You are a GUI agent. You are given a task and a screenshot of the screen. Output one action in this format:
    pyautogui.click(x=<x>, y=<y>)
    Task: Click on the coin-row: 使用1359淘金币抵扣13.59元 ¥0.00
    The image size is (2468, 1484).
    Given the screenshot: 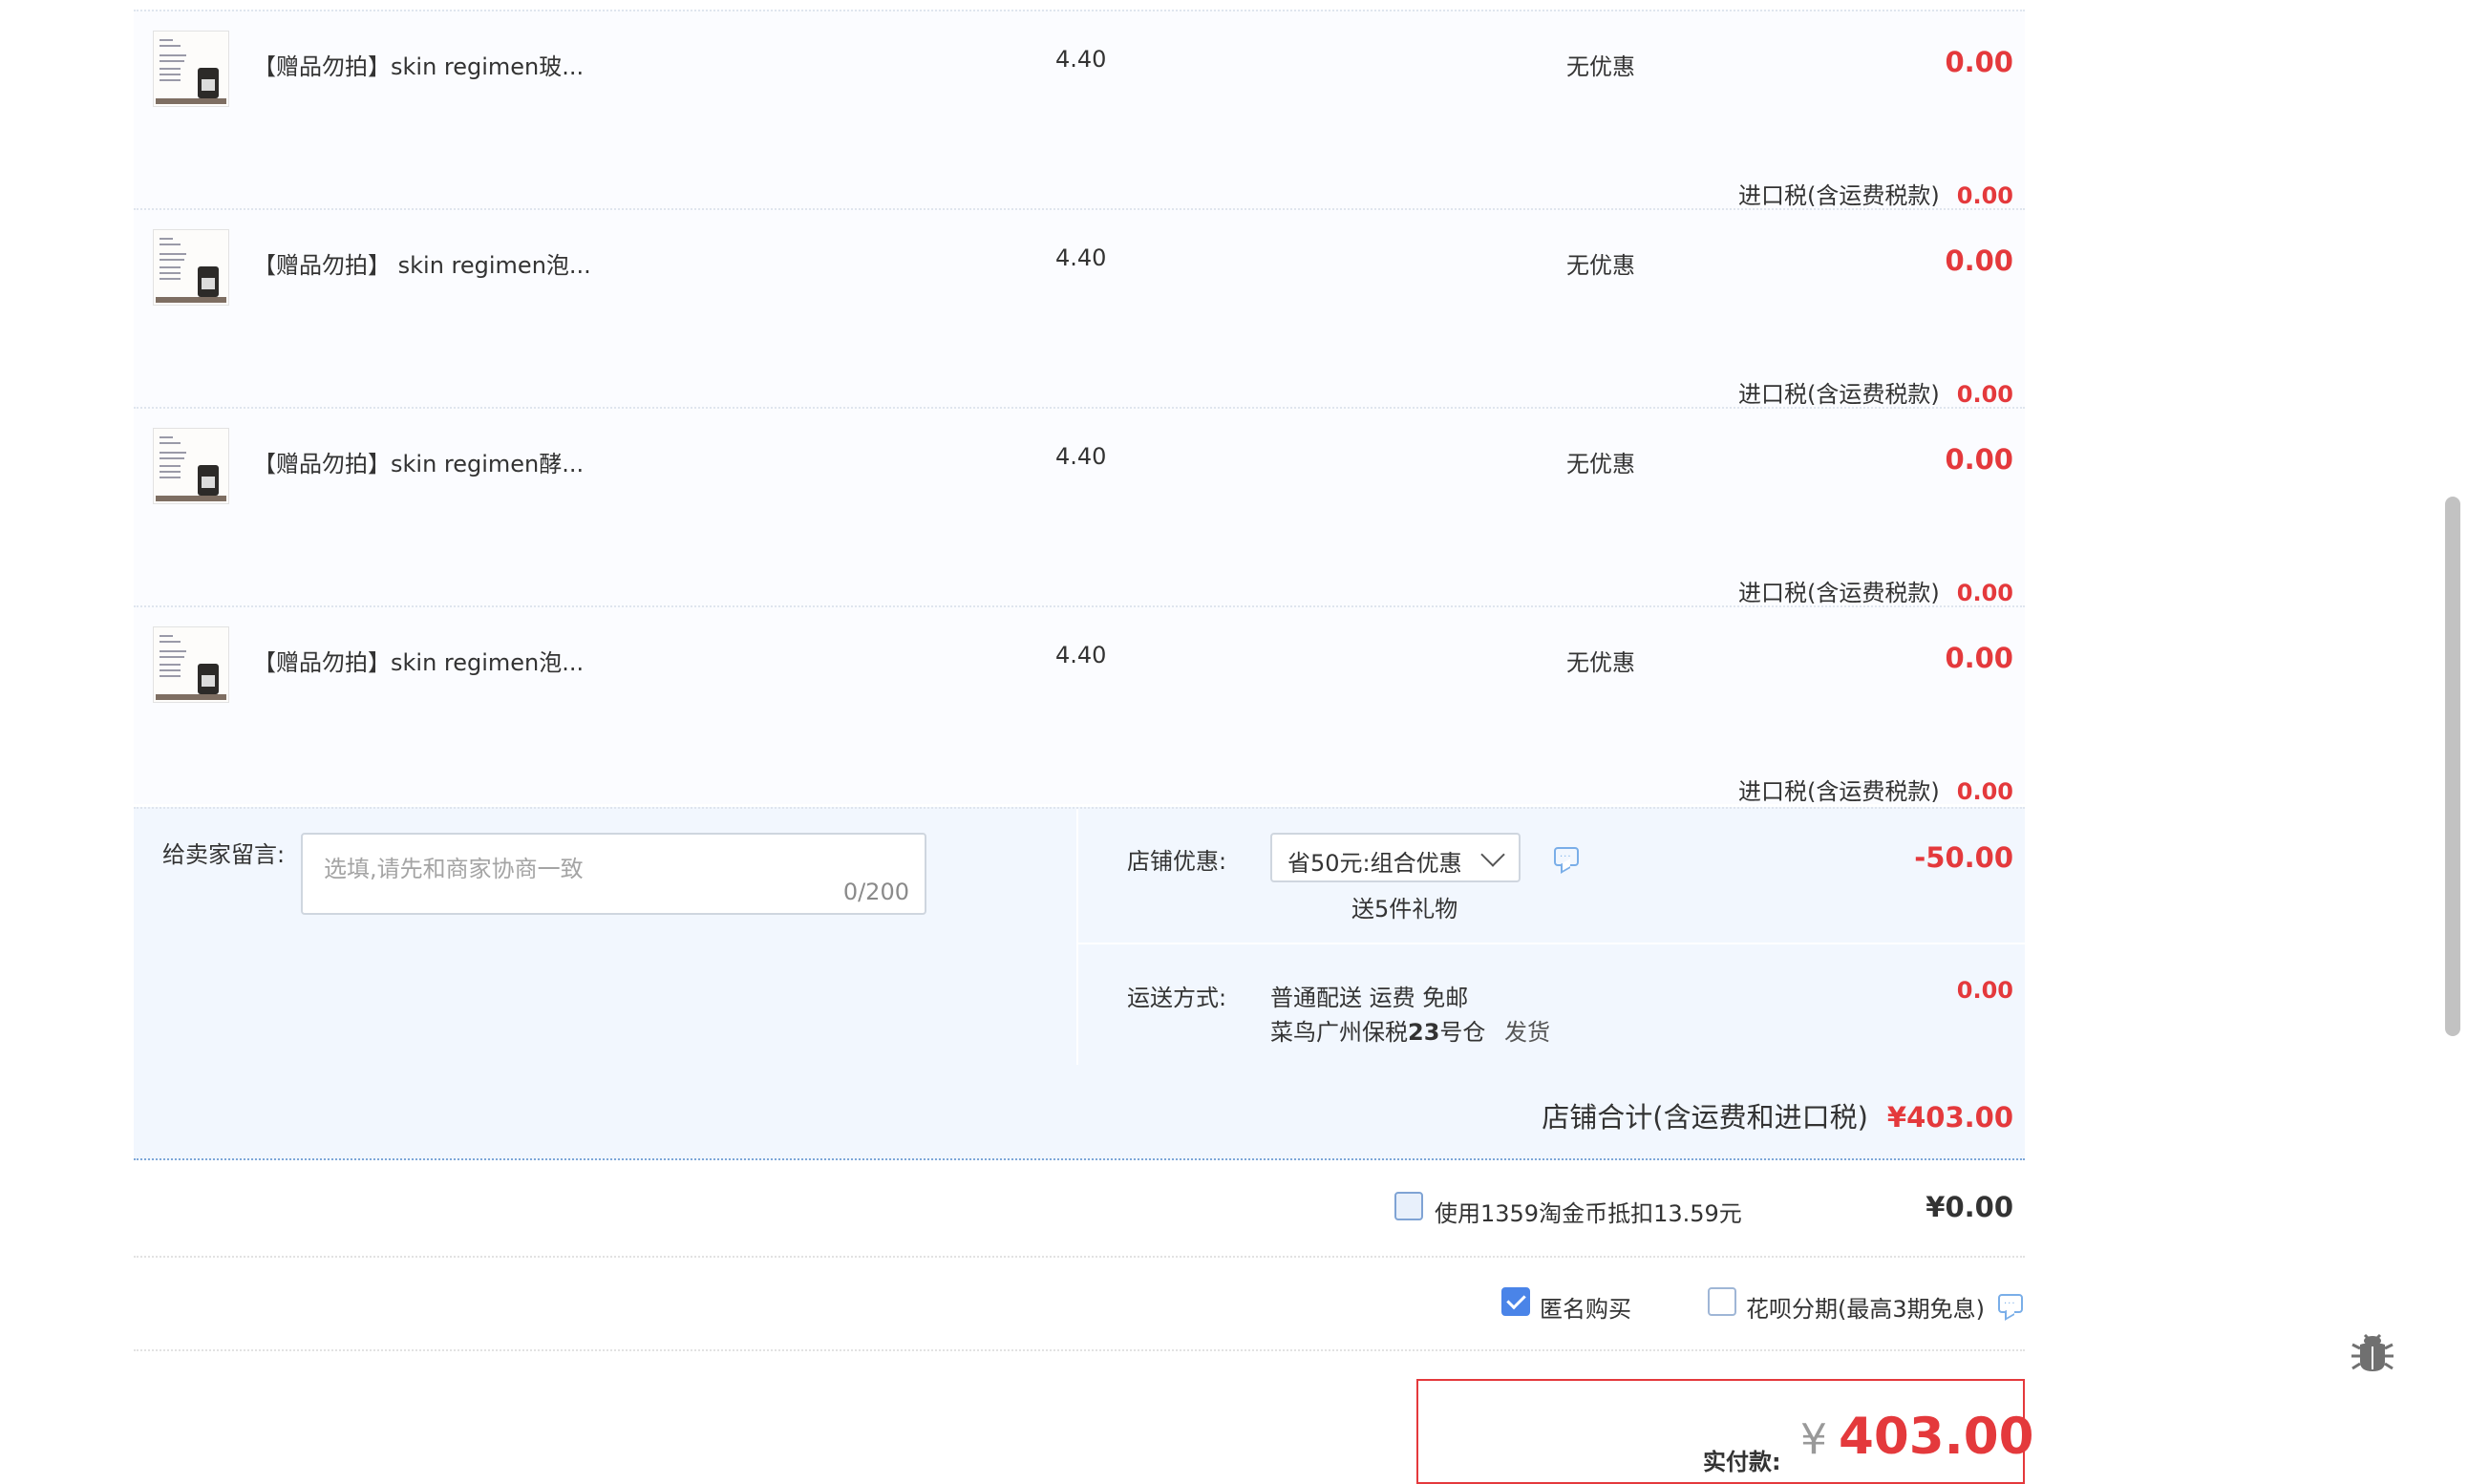 What is the action you would take?
    pyautogui.click(x=1079, y=1210)
    